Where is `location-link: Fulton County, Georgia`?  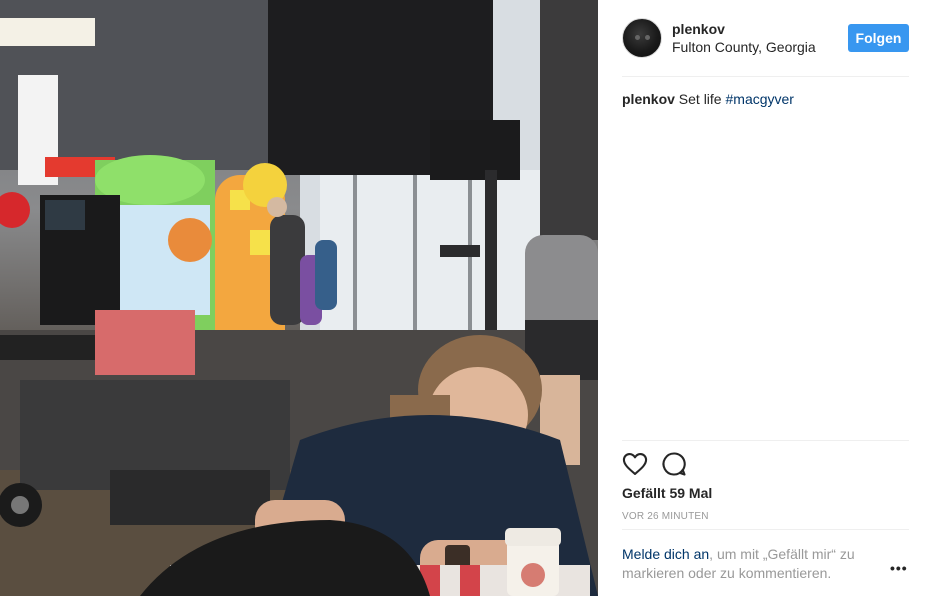
location-link: Fulton County, Georgia is located at coordinates (744, 47).